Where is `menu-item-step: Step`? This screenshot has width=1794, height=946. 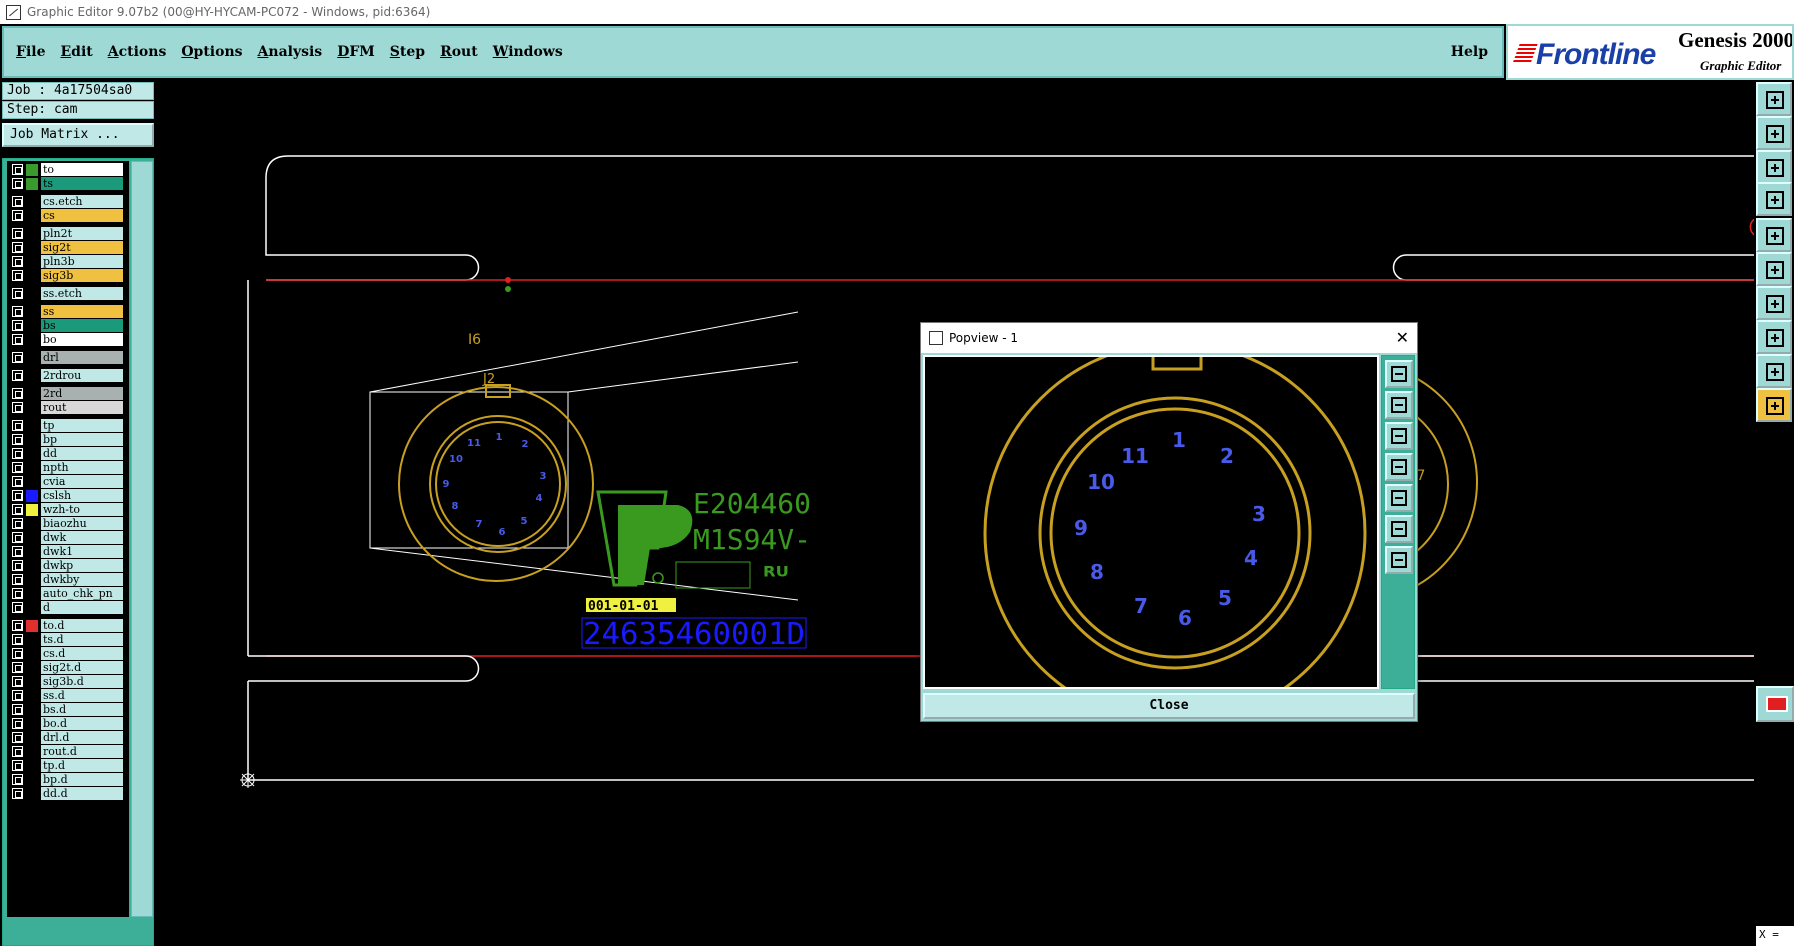
menu-item-step: Step is located at coordinates (407, 52).